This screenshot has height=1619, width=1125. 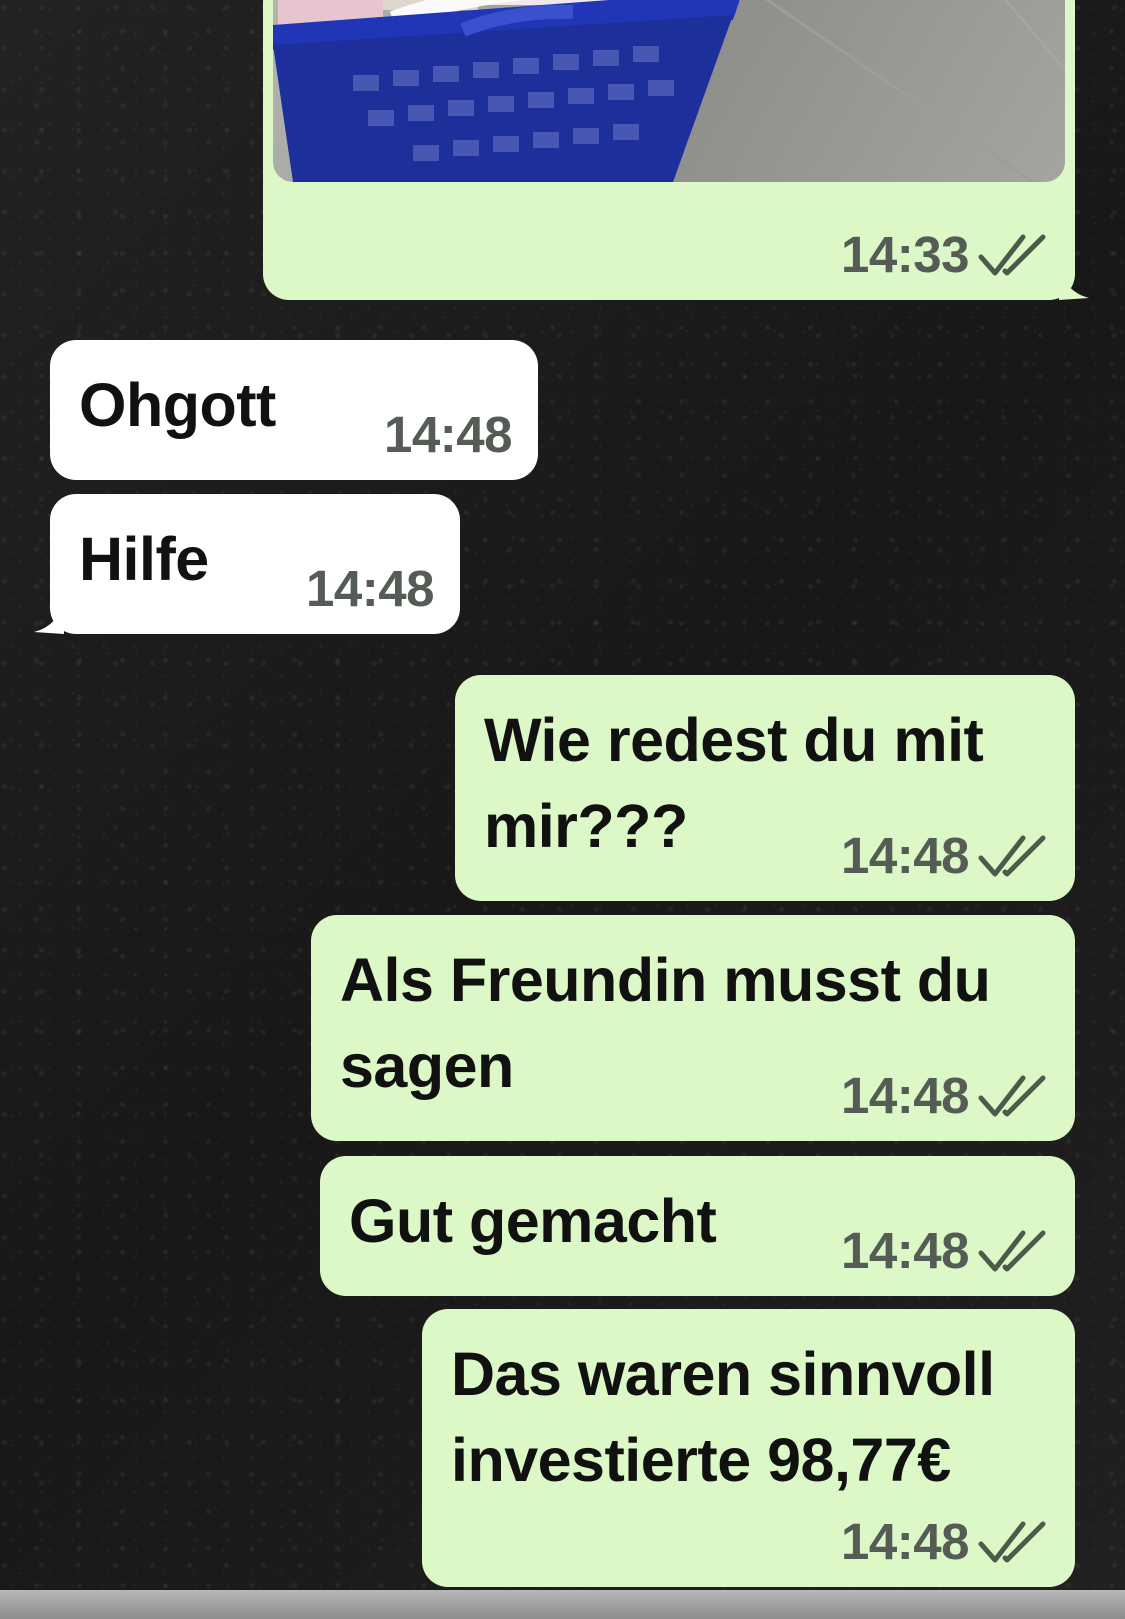 I want to click on message-meta: 14:33, so click(x=945, y=255).